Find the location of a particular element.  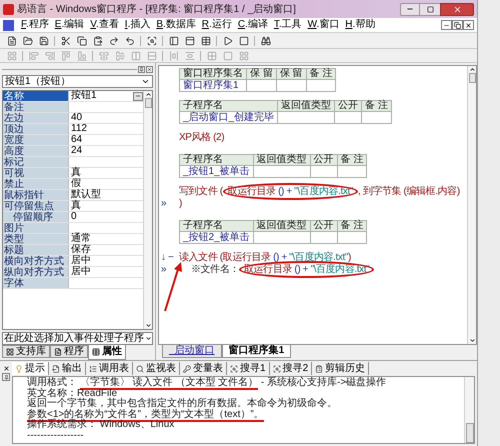

center-horizontal-icon is located at coordinates (119, 55).